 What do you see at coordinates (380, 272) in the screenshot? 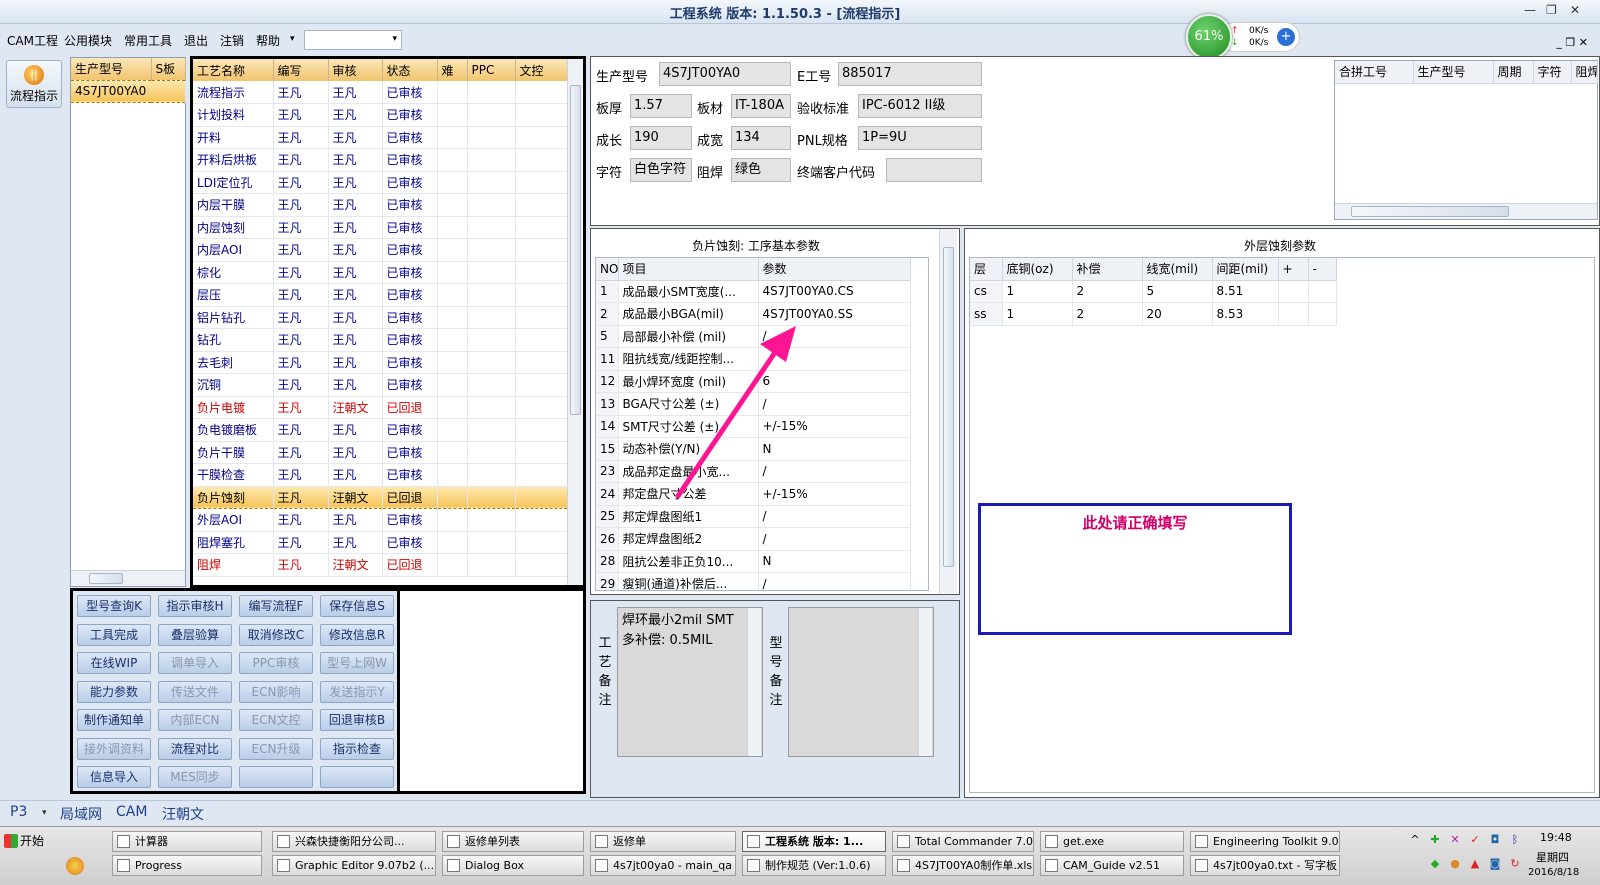
I see `table-row: 棕化 王凡 王凡 已审核` at bounding box center [380, 272].